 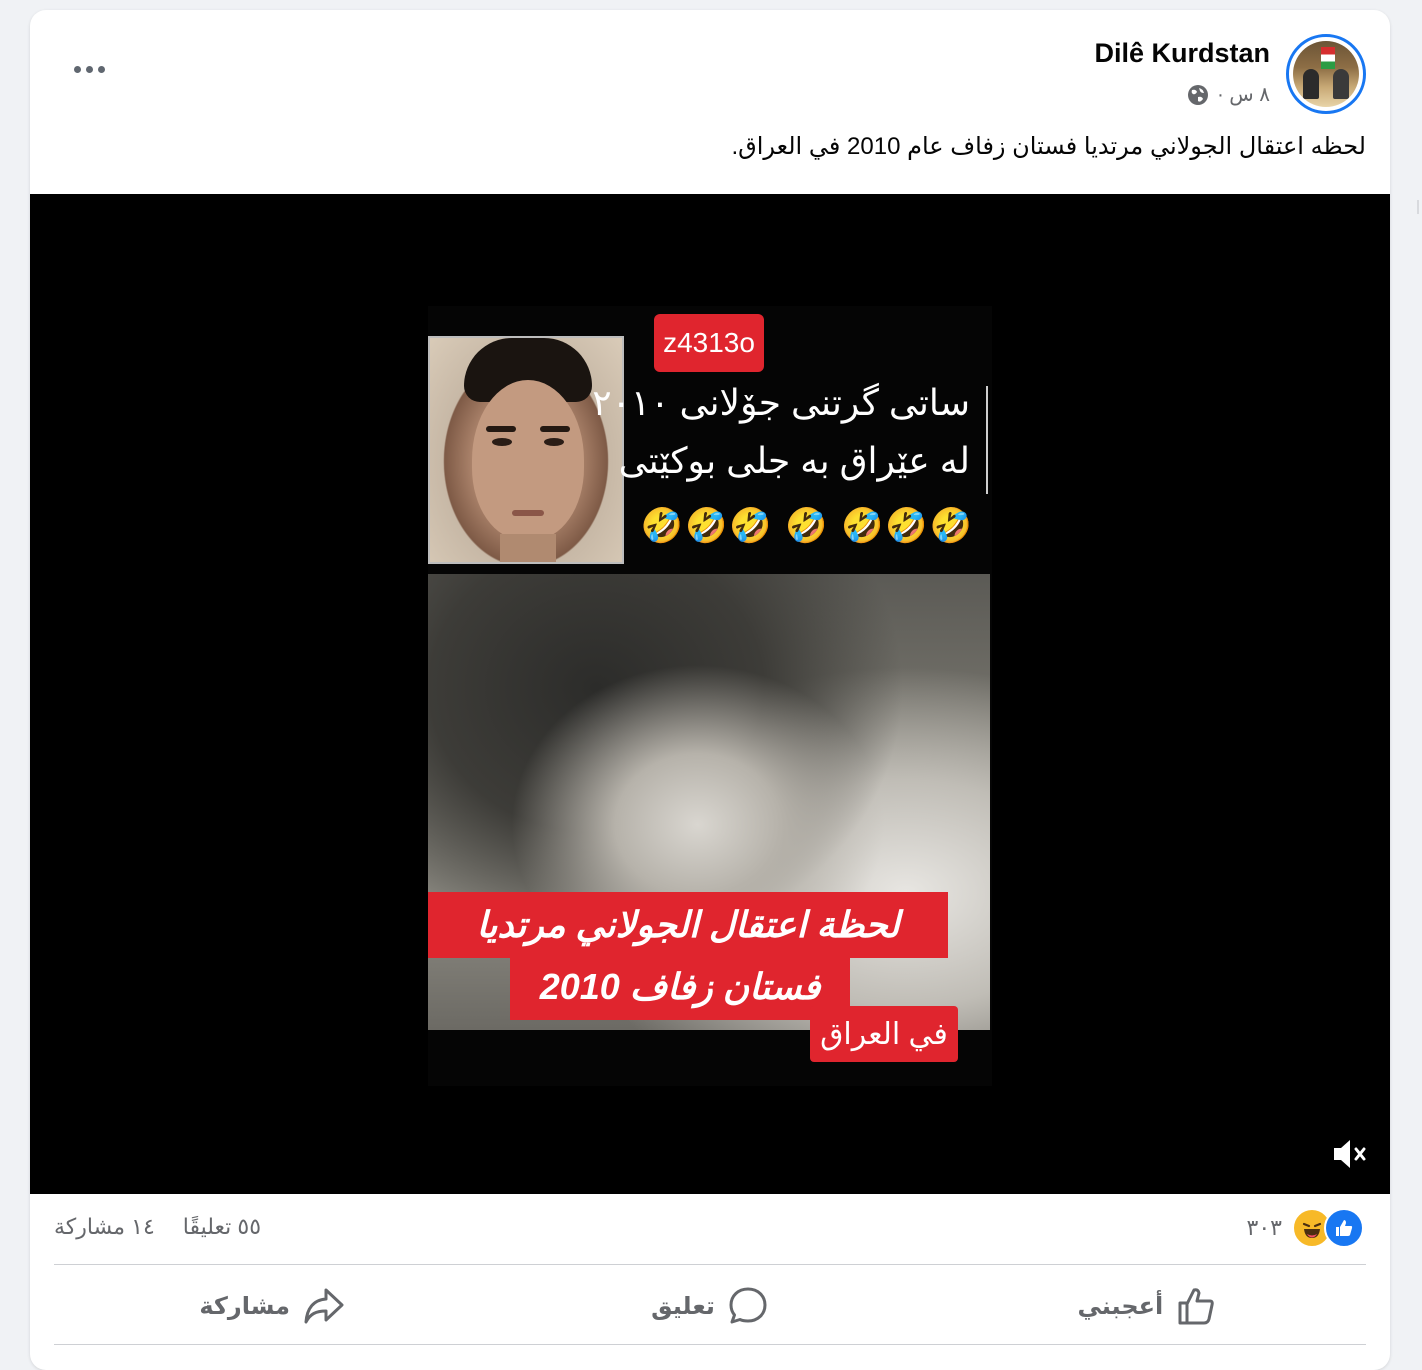 What do you see at coordinates (683, 1306) in the screenshot?
I see `comment-label: تعليق` at bounding box center [683, 1306].